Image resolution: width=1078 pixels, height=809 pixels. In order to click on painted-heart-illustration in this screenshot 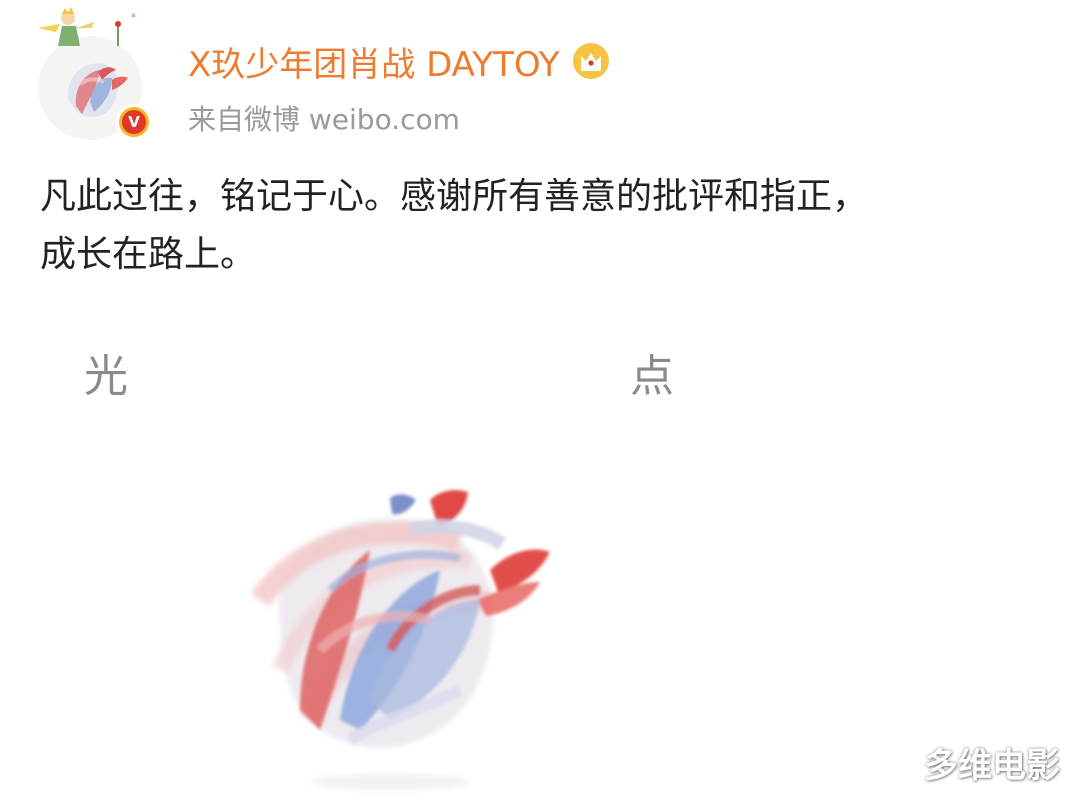, I will do `click(400, 640)`.